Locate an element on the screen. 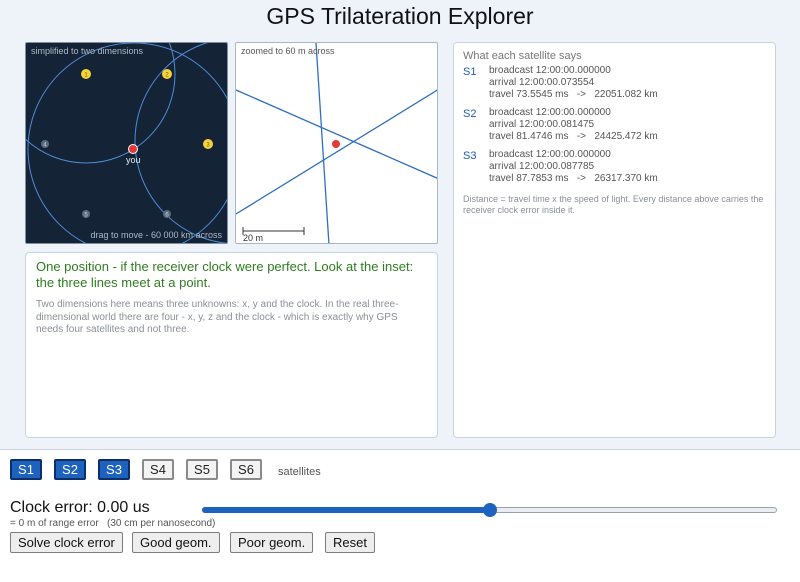 This screenshot has width=800, height=582. map-footer: drag to move - 60 000 km across is located at coordinates (156, 235).